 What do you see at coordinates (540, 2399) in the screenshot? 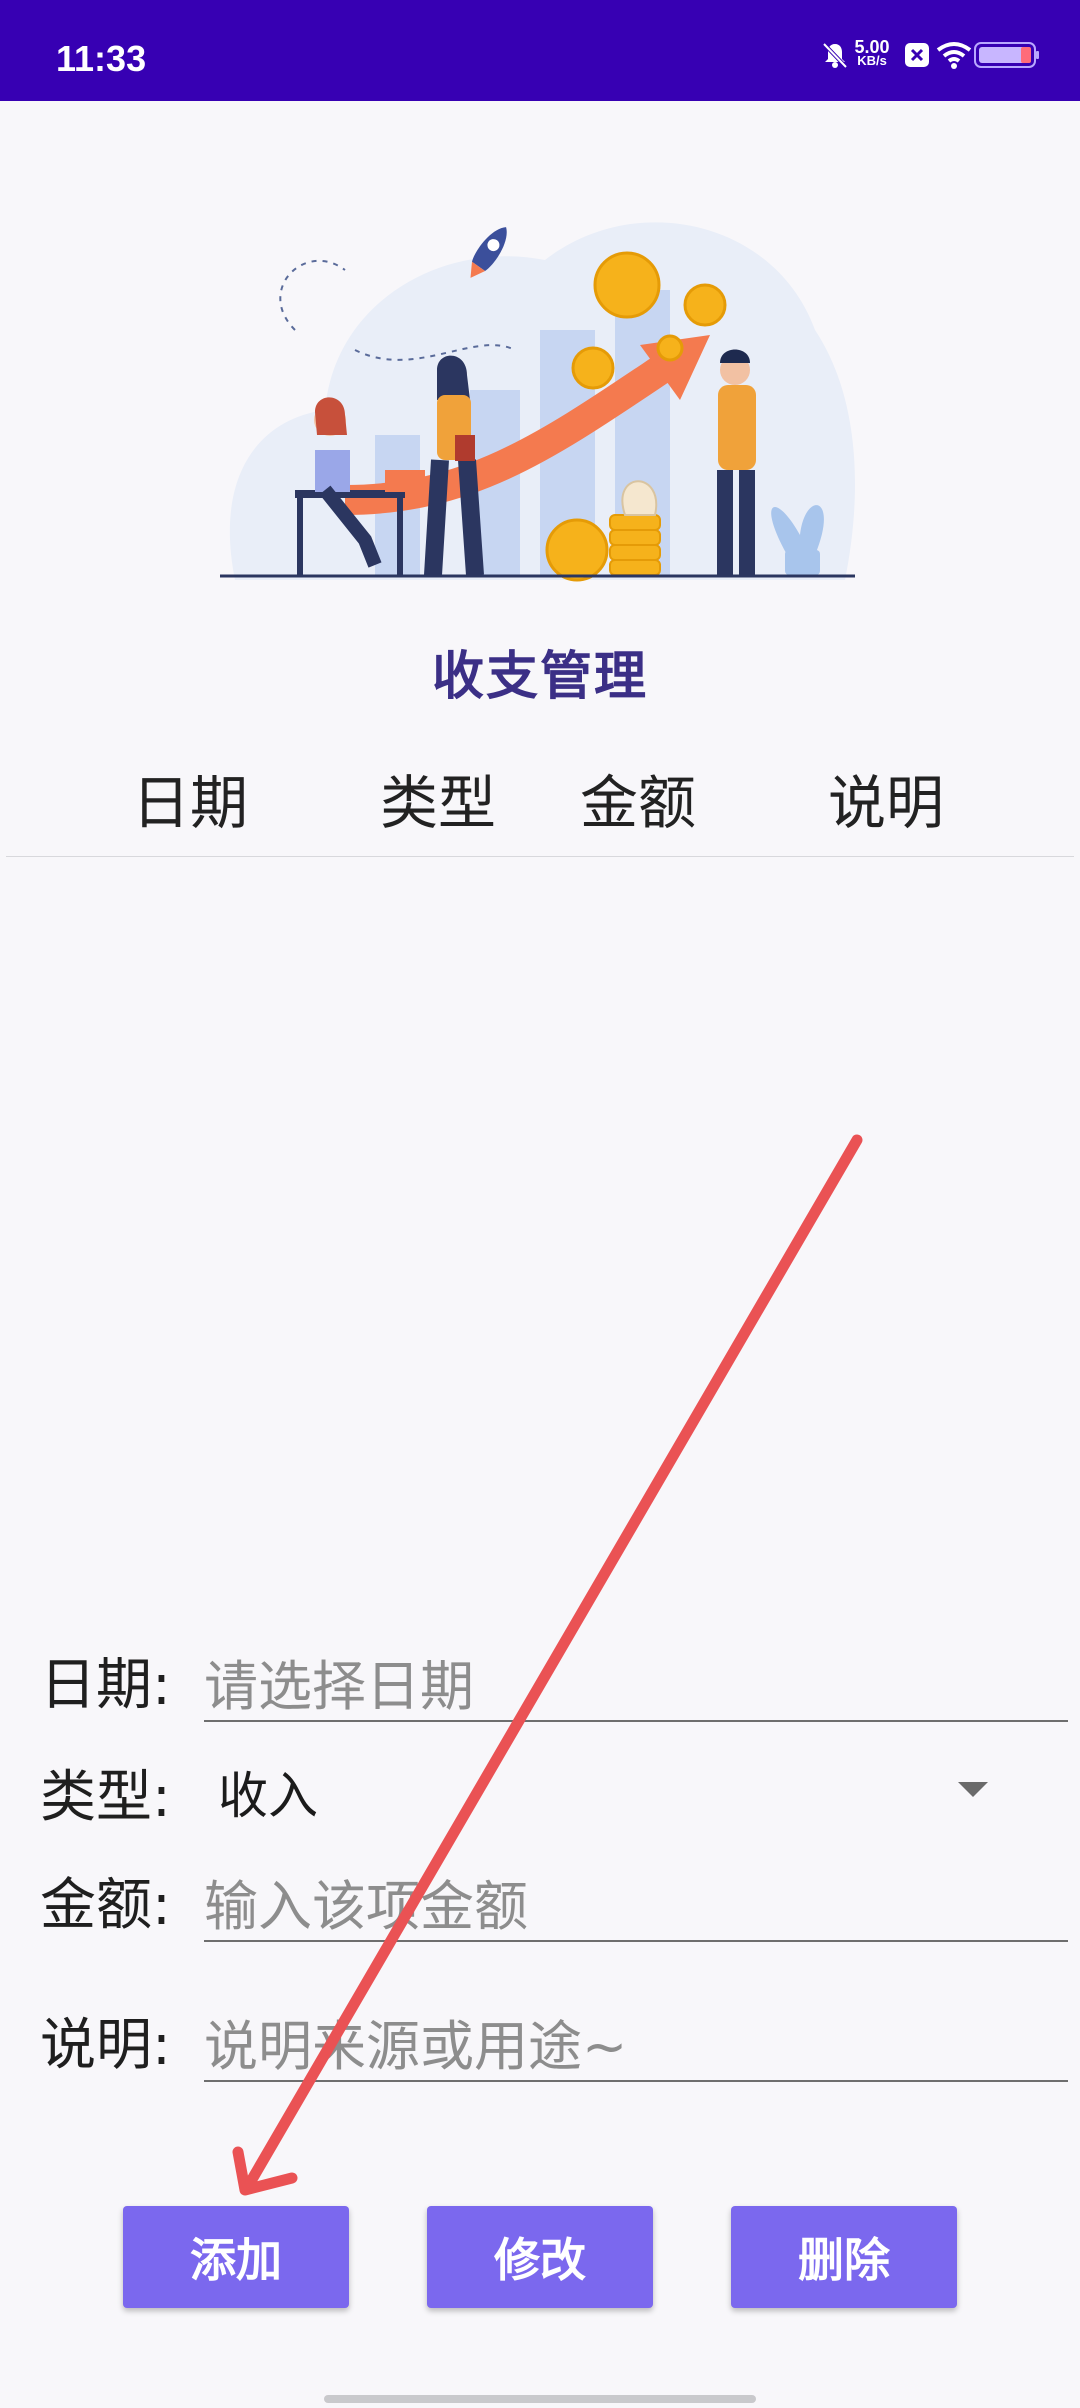
I see `home-indicator` at bounding box center [540, 2399].